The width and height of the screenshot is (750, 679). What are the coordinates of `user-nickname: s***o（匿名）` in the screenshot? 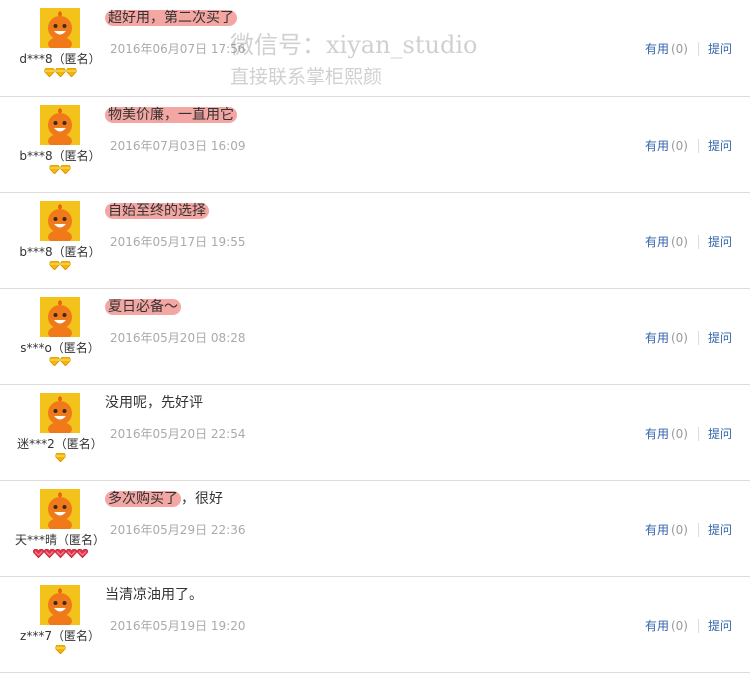 It's located at (60, 348).